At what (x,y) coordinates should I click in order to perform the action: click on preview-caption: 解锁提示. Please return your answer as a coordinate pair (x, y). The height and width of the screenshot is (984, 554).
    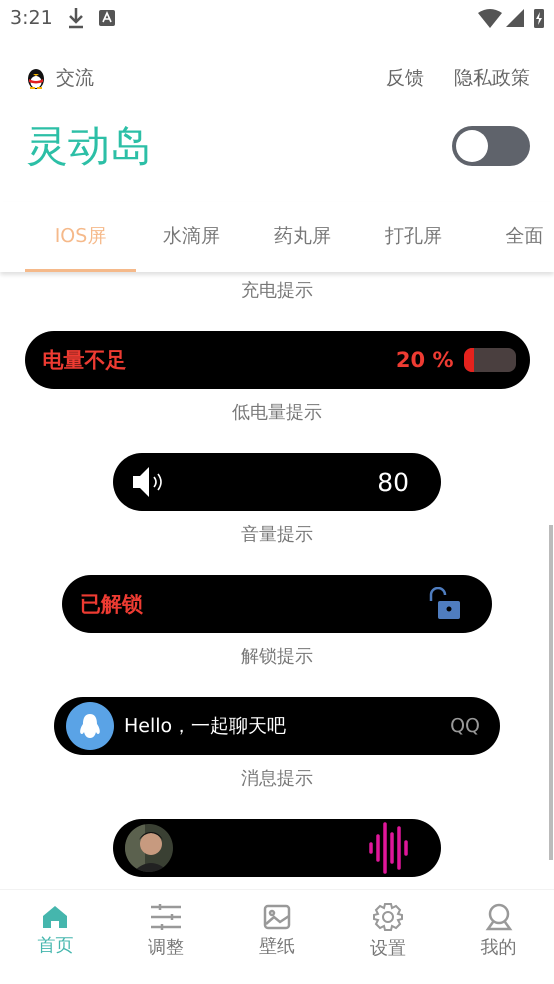
    Looking at the image, I should click on (277, 657).